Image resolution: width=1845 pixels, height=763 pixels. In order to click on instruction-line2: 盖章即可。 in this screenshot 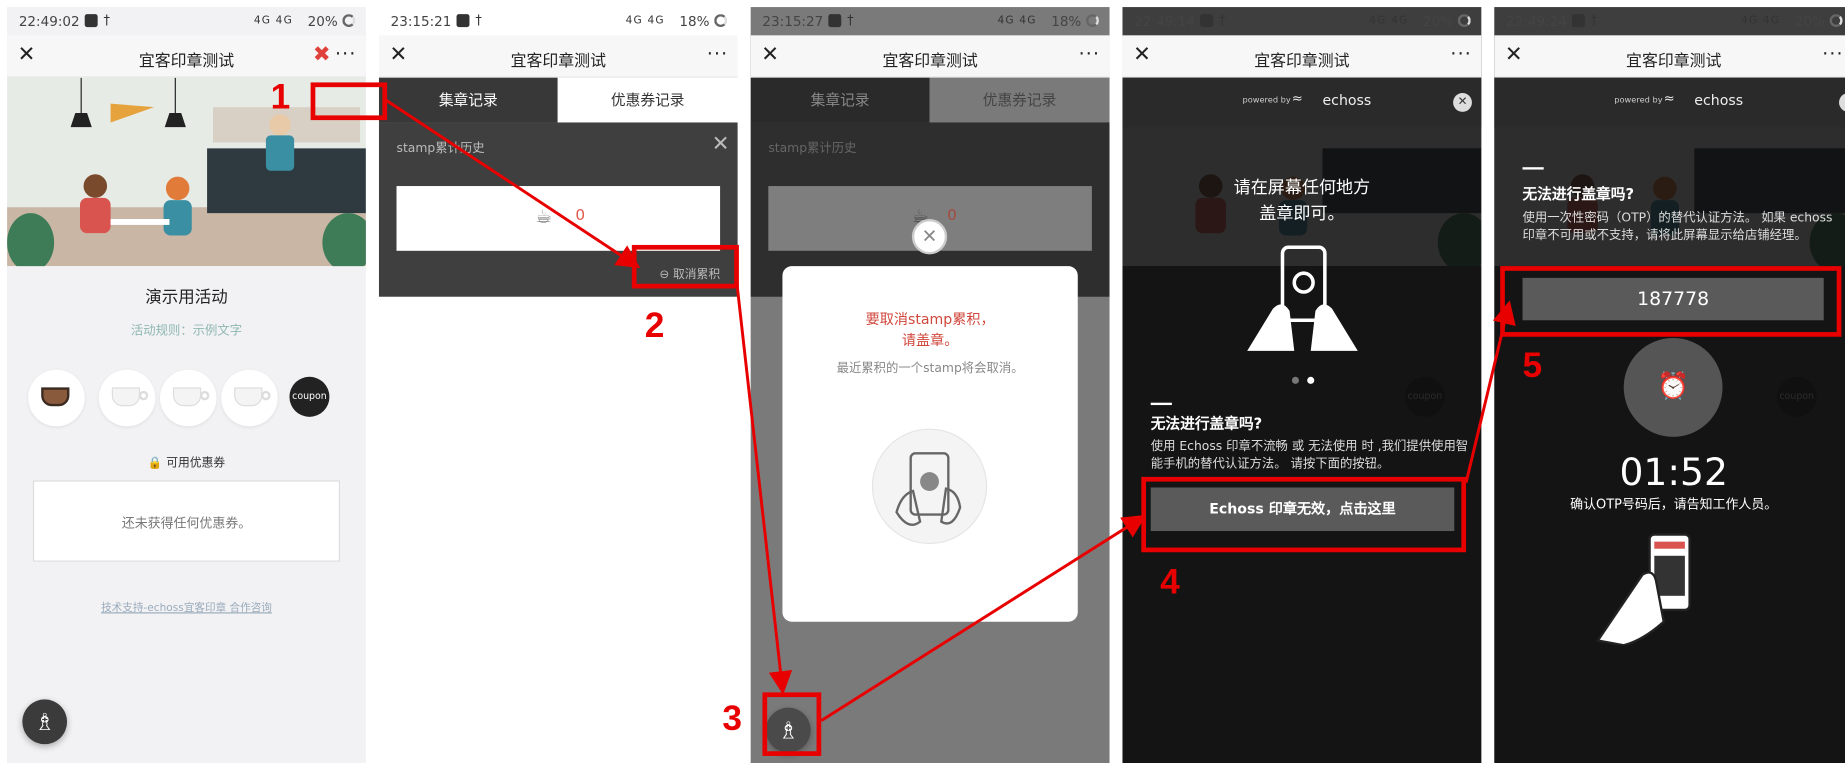, I will do `click(1302, 214)`.